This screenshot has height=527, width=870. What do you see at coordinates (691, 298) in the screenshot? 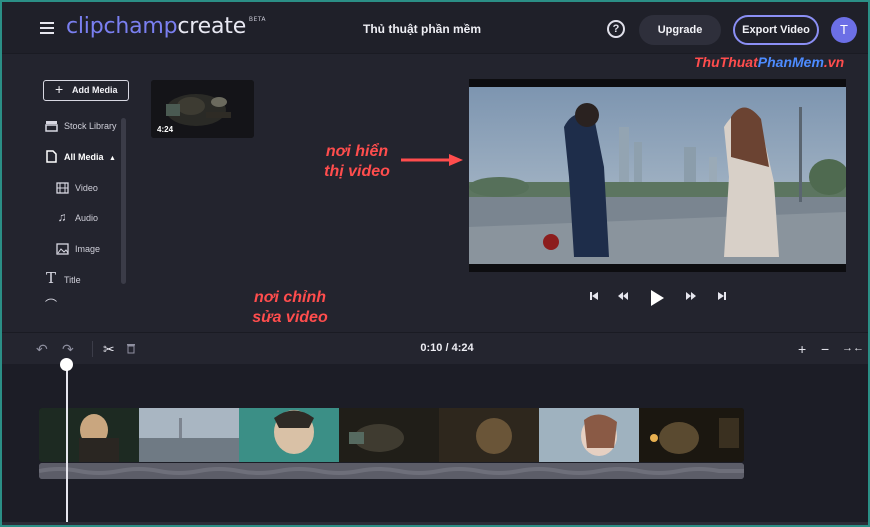
I see `fast-forward-icon` at bounding box center [691, 298].